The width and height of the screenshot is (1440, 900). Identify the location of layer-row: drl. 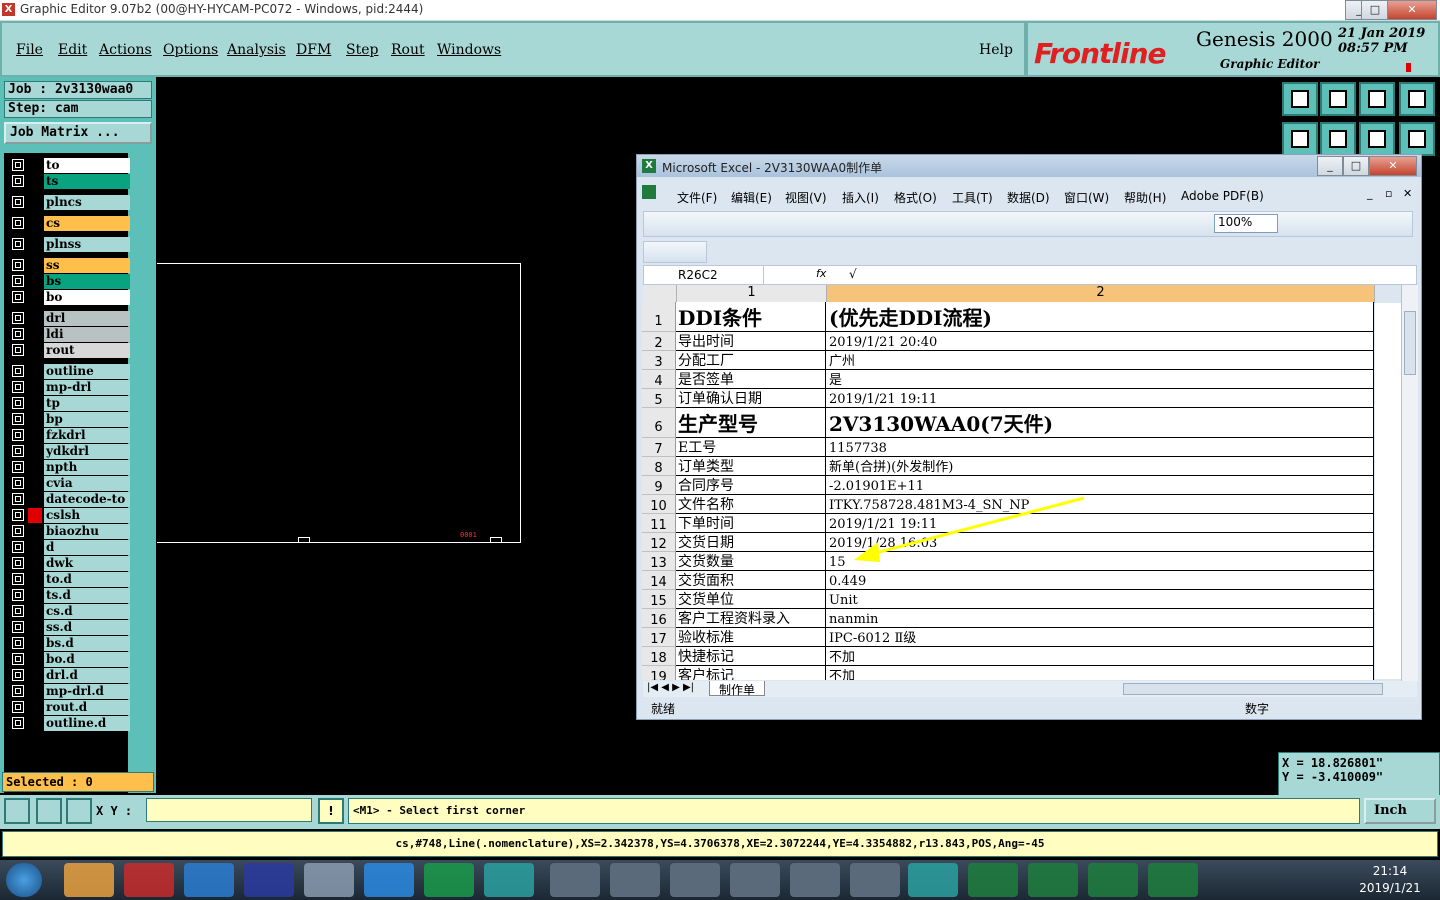
(71, 318).